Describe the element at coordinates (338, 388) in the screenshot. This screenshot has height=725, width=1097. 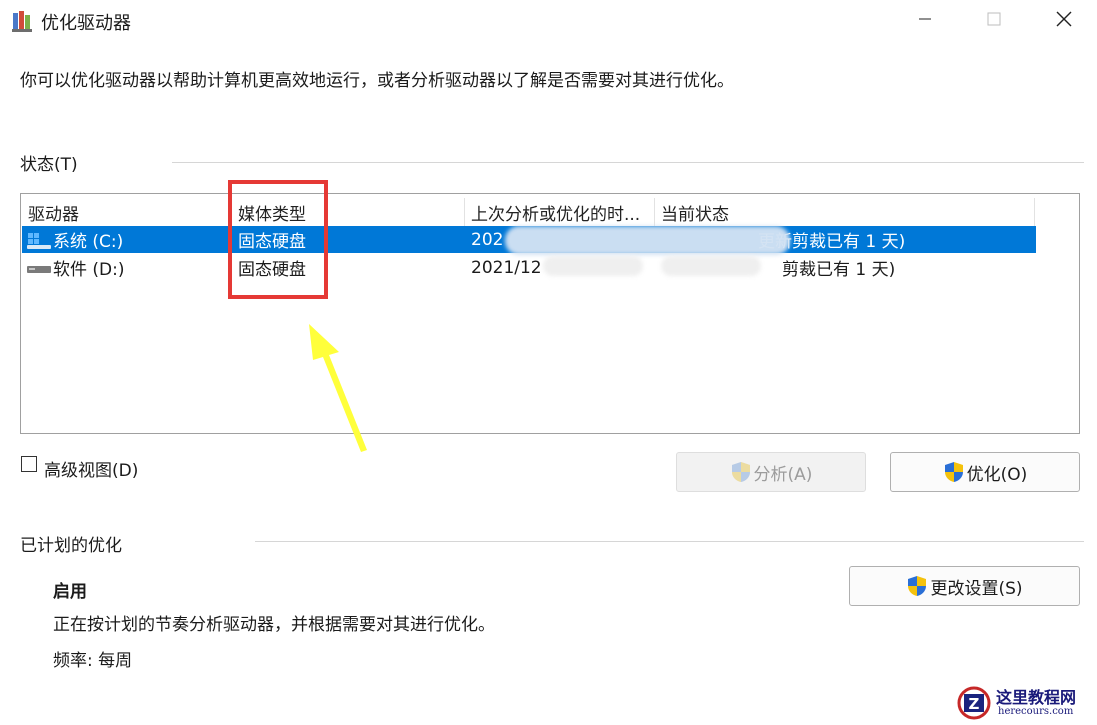
I see `annotation-arrow` at that location.